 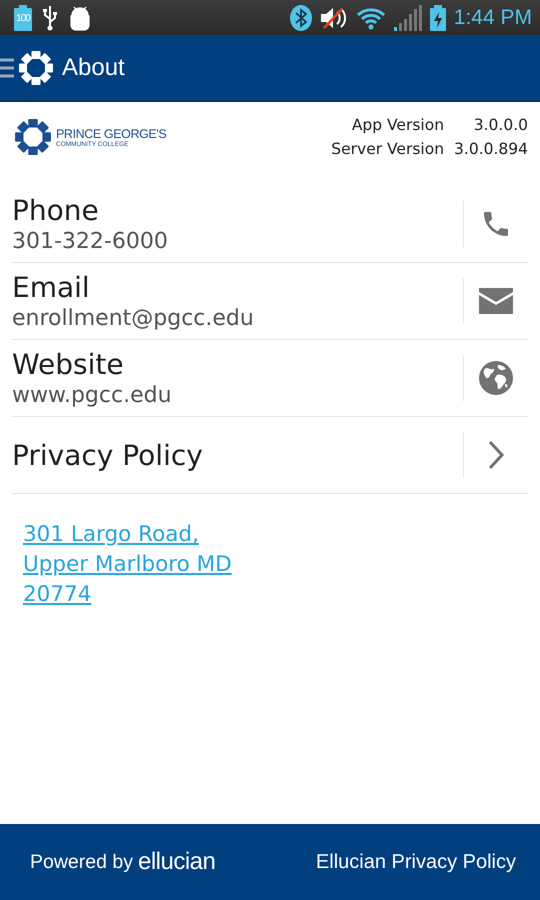 I want to click on menu-icon, so click(x=7, y=67).